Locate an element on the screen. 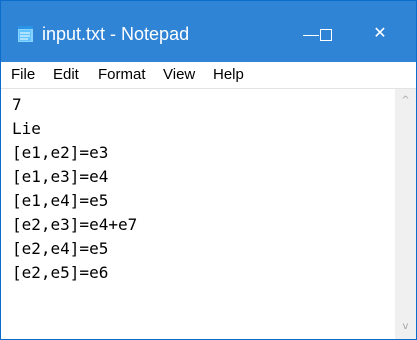  notepad-icon is located at coordinates (26, 34).